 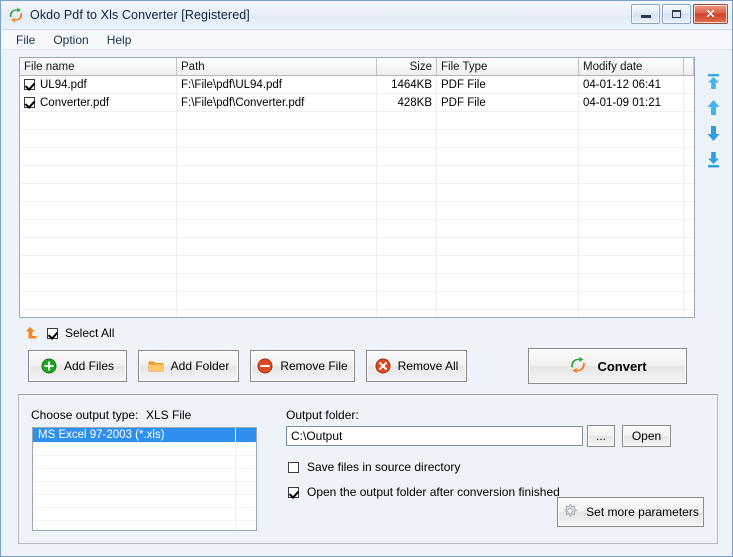 I want to click on output-type-option: MS Excel 97-2003 (*.xls), so click(x=144, y=435).